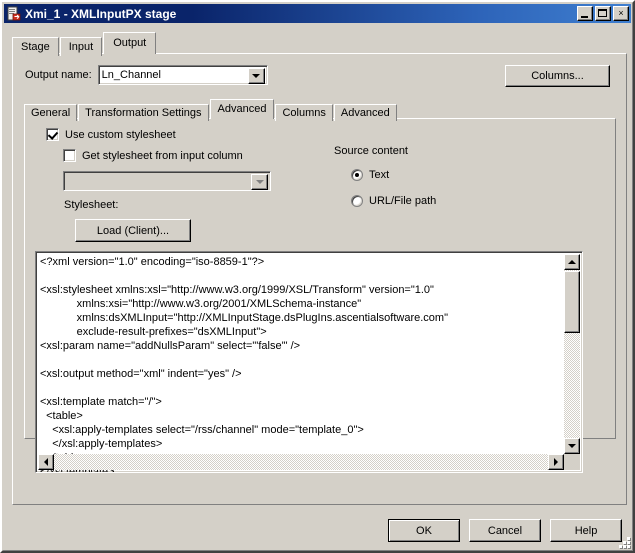  Describe the element at coordinates (130, 43) in the screenshot. I see `tab-output: Output` at that location.